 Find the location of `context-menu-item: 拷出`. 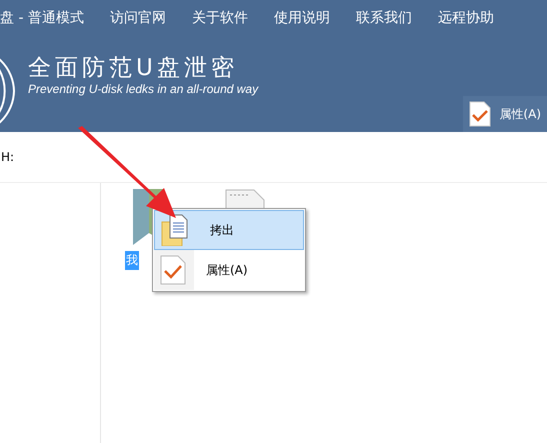

context-menu-item: 拷出 is located at coordinates (229, 230).